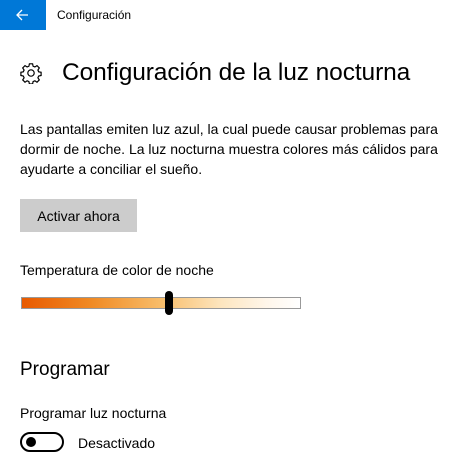  Describe the element at coordinates (236, 72) in the screenshot. I see `page-title: Configuración de la luz nocturna` at that location.